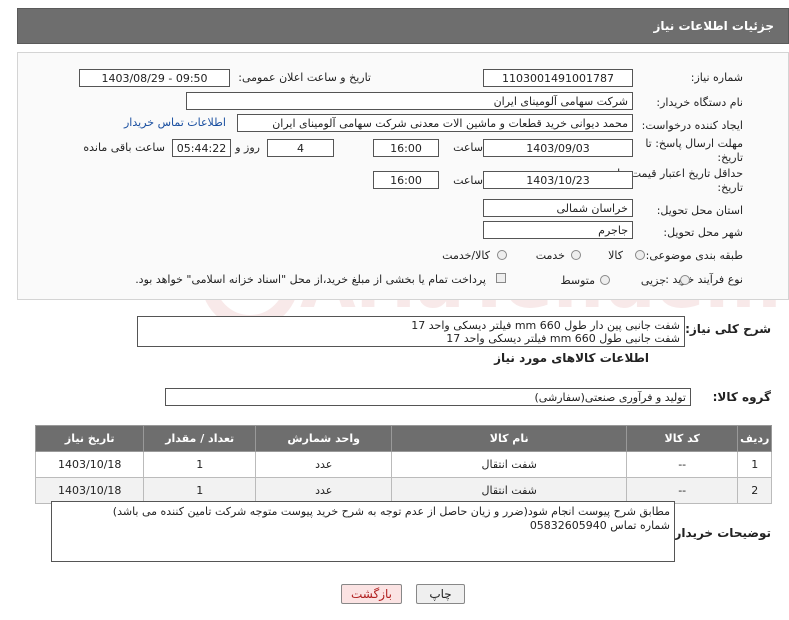 The image size is (789, 620). Describe the element at coordinates (680, 173) in the screenshot. I see `validity-label-line1: حداقل تاریخ اعتبار قیمت: تا` at that location.